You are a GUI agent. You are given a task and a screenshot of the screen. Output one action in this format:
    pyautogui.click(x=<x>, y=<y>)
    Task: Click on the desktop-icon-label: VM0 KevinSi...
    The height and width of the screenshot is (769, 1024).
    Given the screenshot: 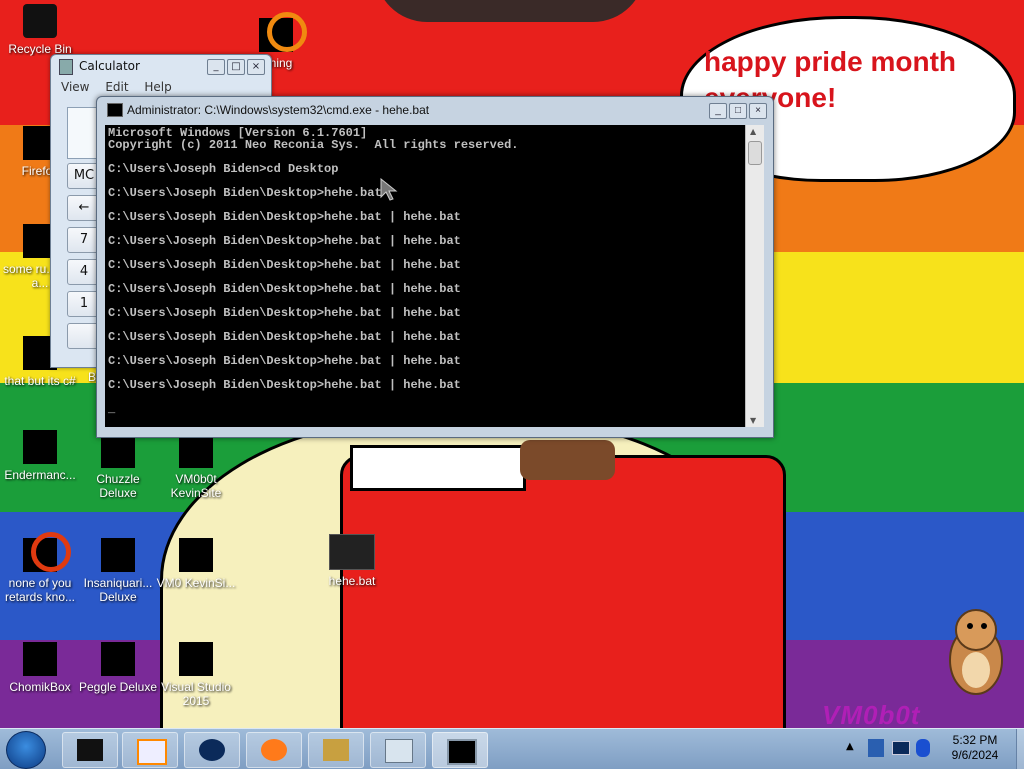 What is the action you would take?
    pyautogui.click(x=196, y=583)
    